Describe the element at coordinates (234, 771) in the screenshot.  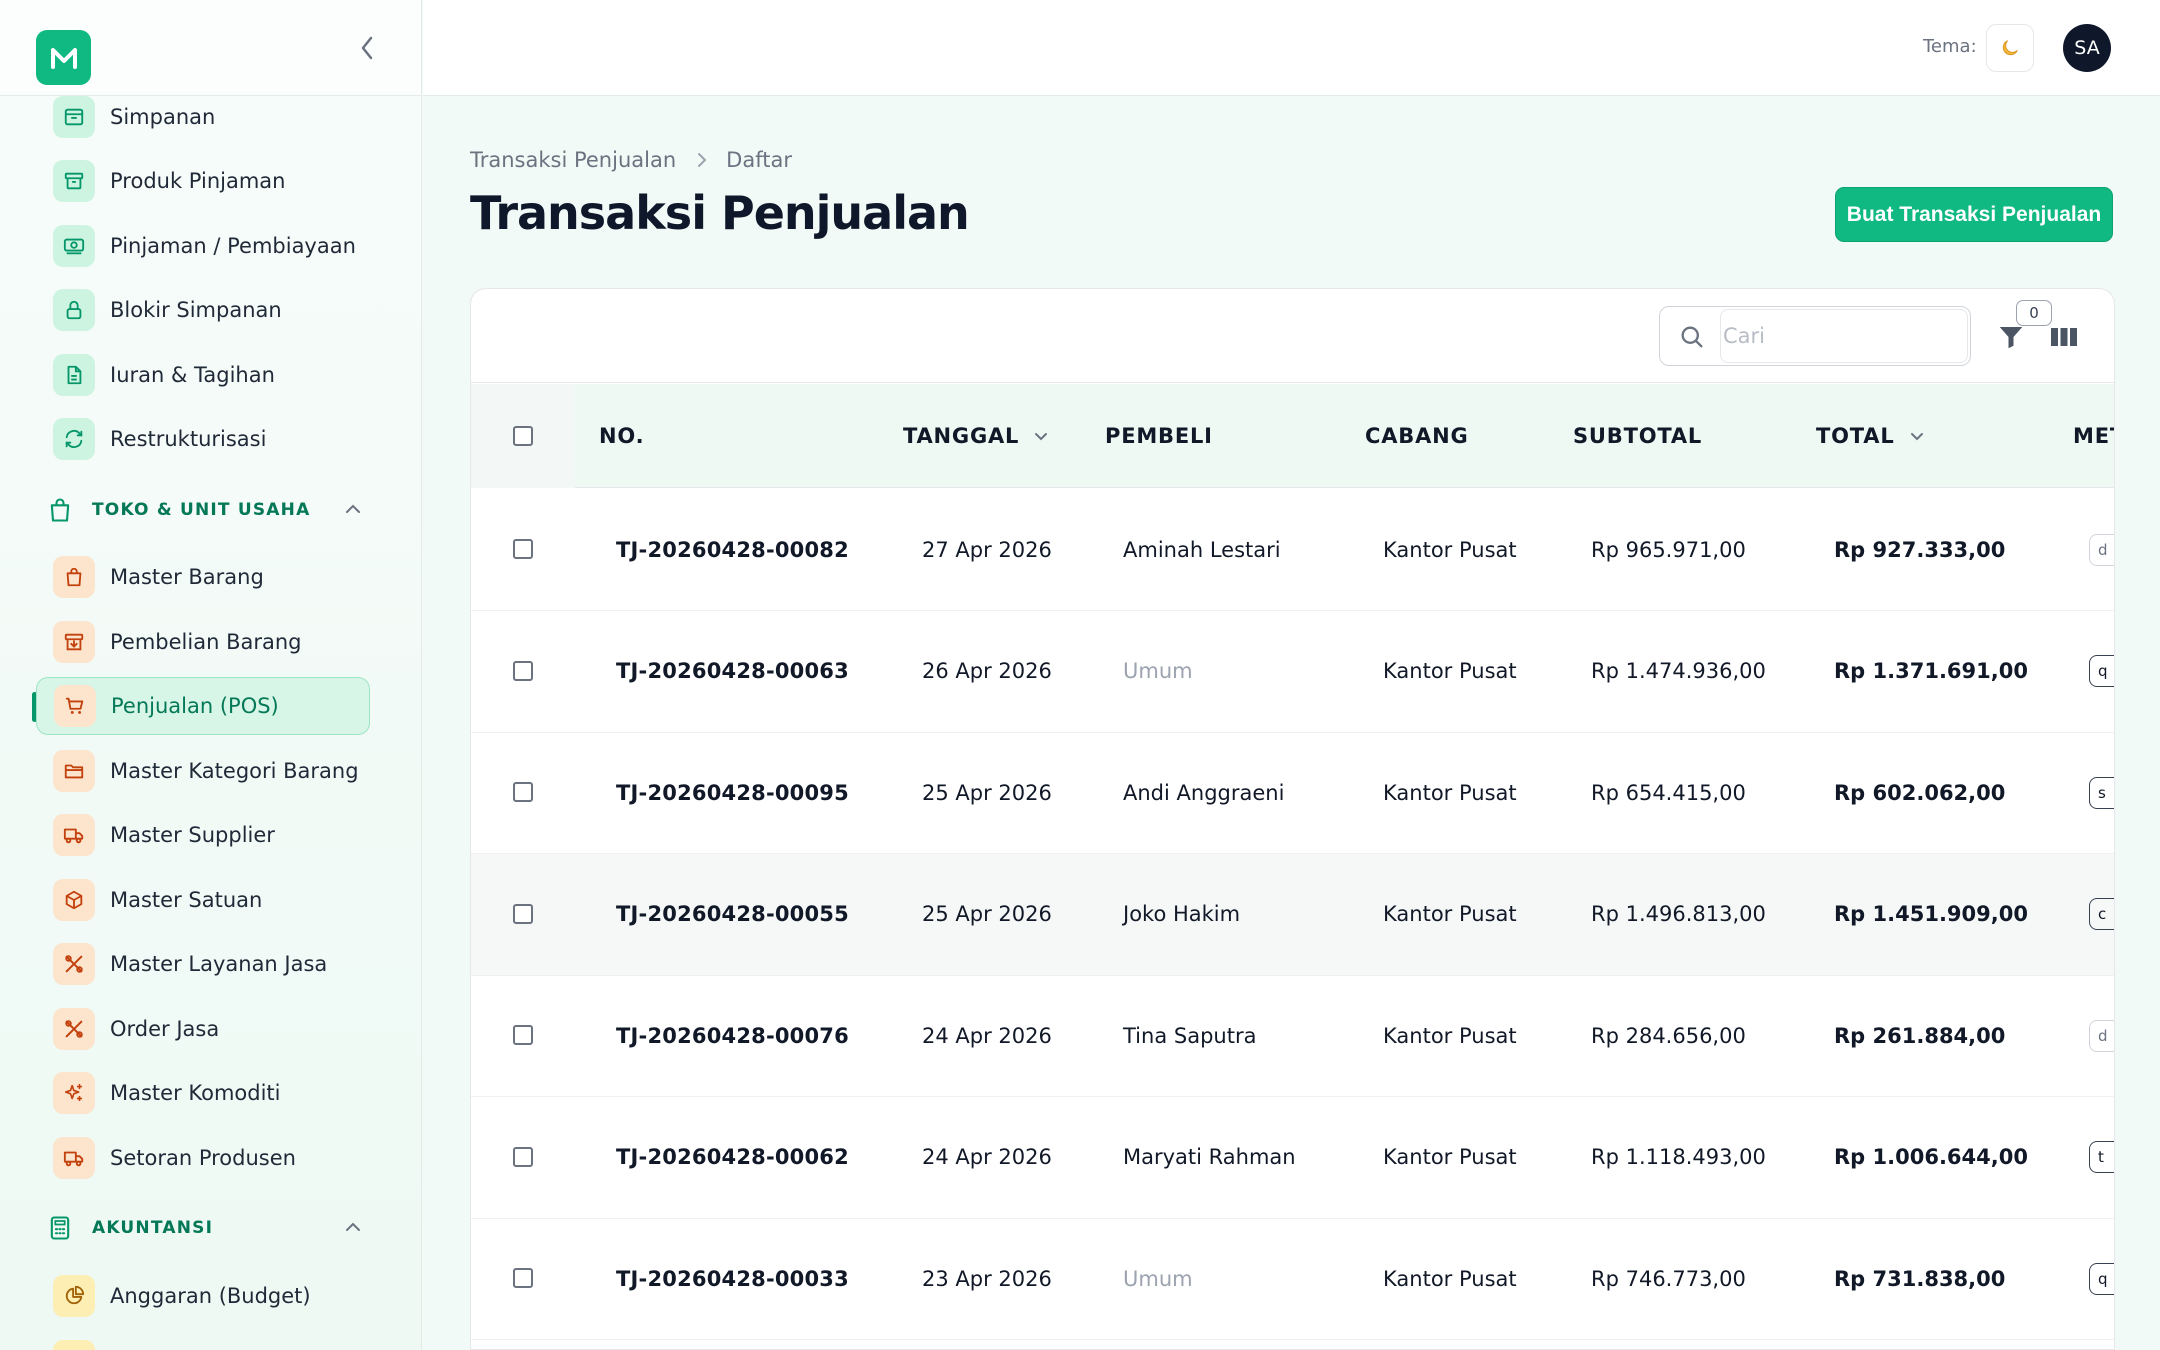
I see `sidebar-item-label: Master Kategori Barang` at that location.